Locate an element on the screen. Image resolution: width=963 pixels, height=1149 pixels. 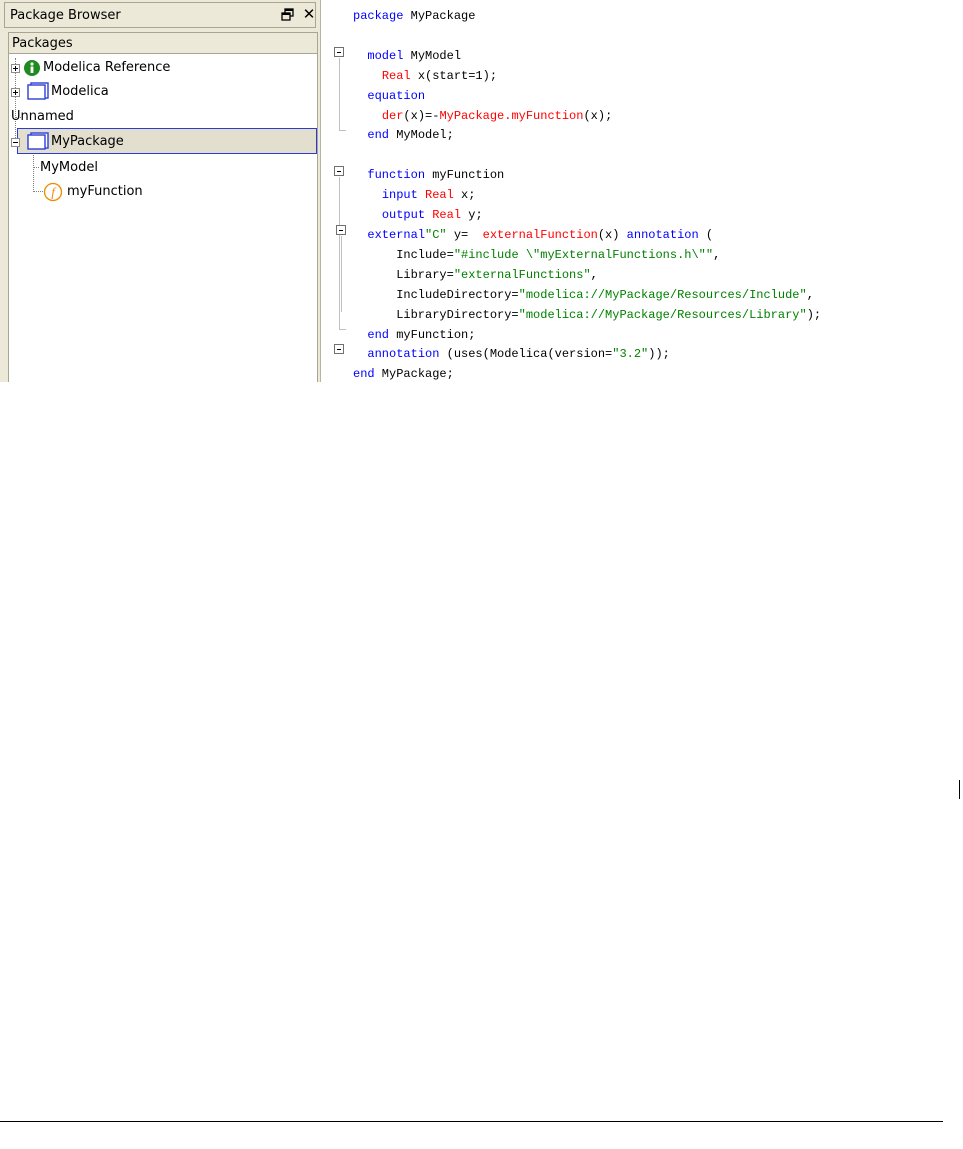
code-token: package is located at coordinates (378, 16).